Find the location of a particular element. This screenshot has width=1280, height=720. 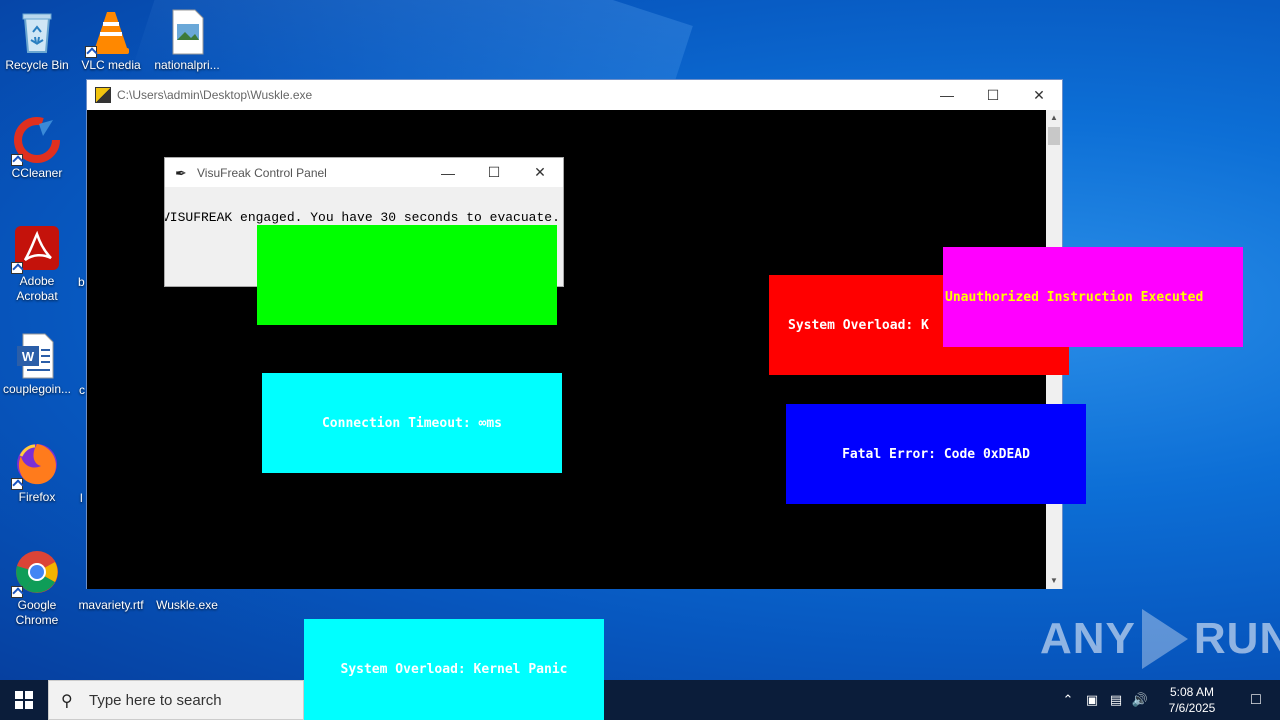

clock-time: 5:08 AM is located at coordinates (1192, 692).